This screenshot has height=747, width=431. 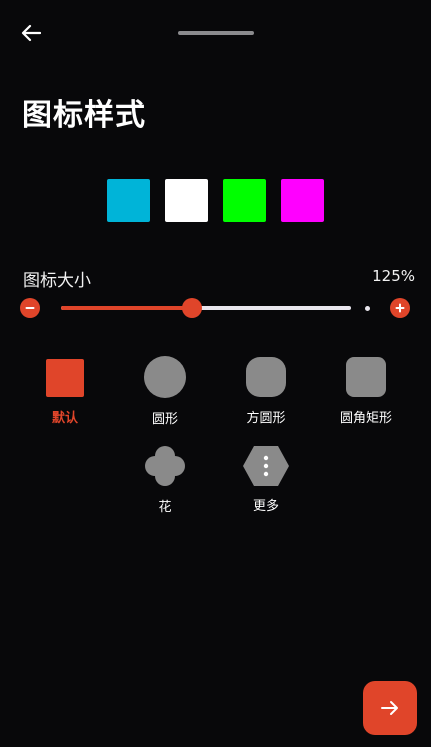 I want to click on more-icon, so click(x=266, y=466).